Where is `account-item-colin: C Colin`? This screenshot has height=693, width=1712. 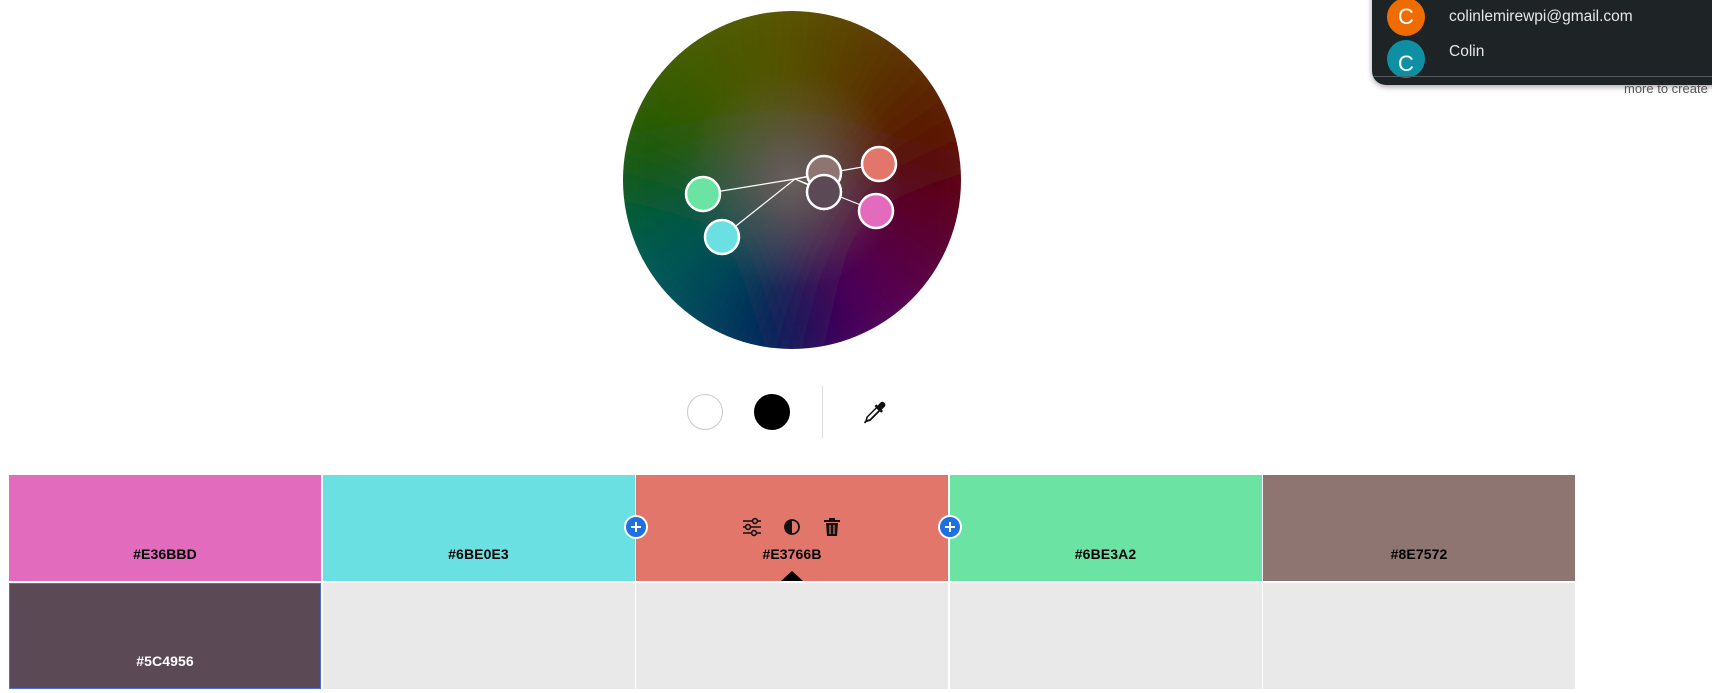 account-item-colin: C Colin is located at coordinates (1435, 59).